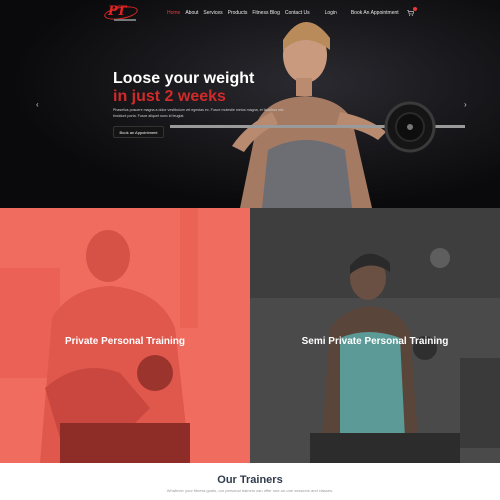 The width and height of the screenshot is (500, 500). Describe the element at coordinates (414, 9) in the screenshot. I see `cart-badge` at that location.